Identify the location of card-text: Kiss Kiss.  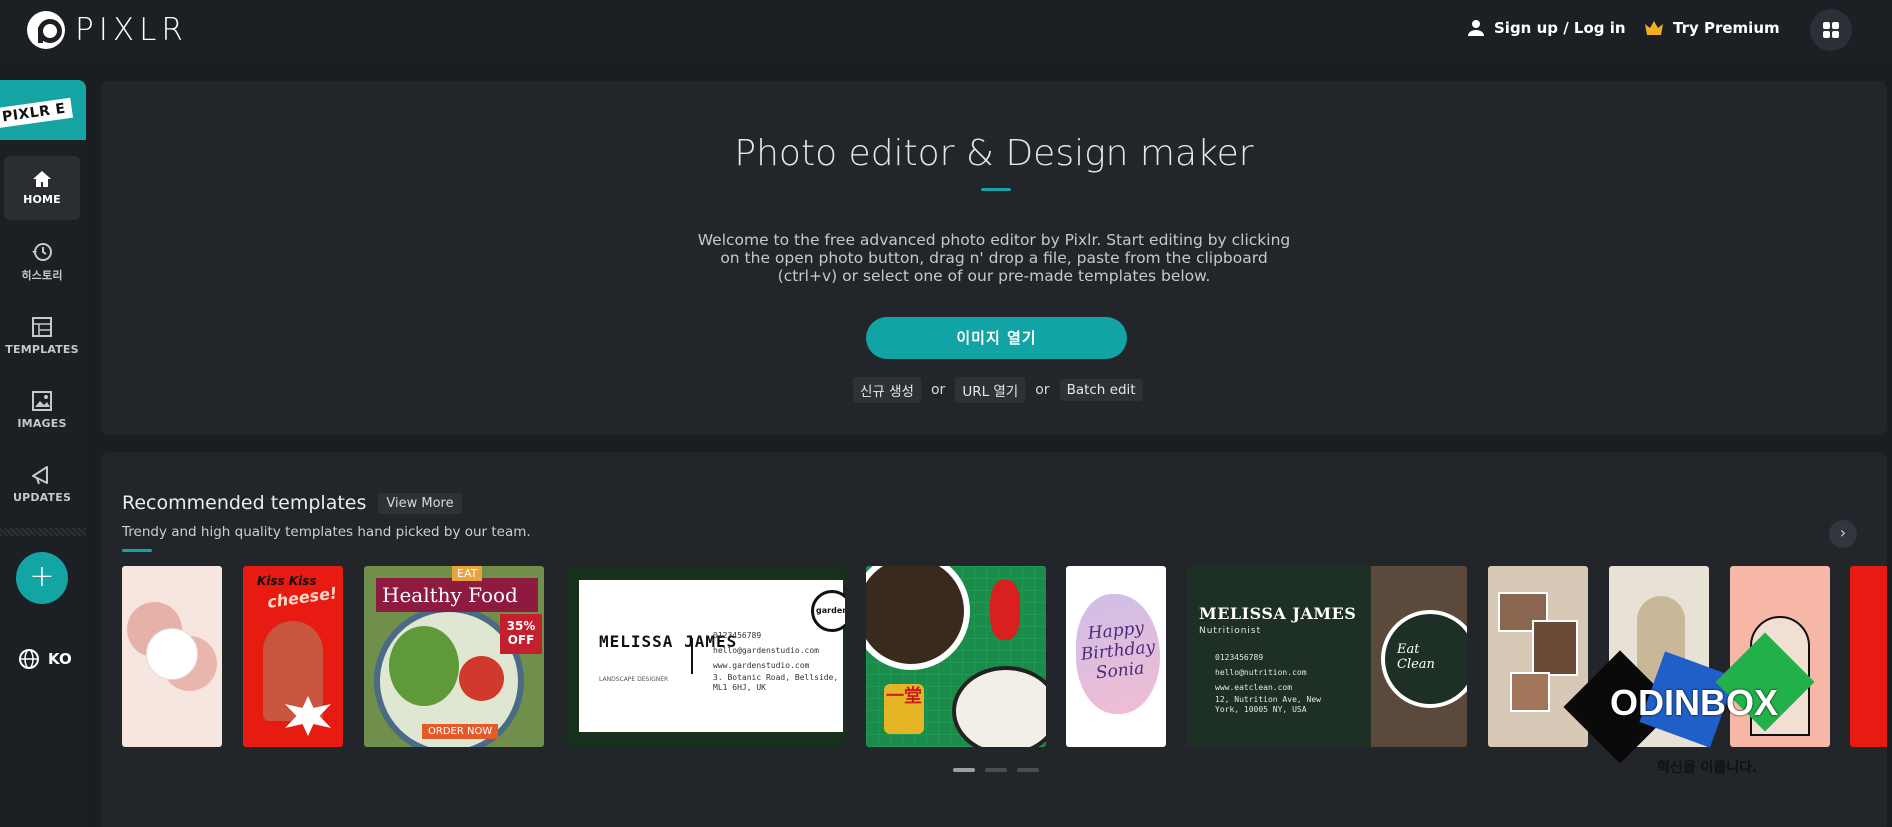
(287, 581).